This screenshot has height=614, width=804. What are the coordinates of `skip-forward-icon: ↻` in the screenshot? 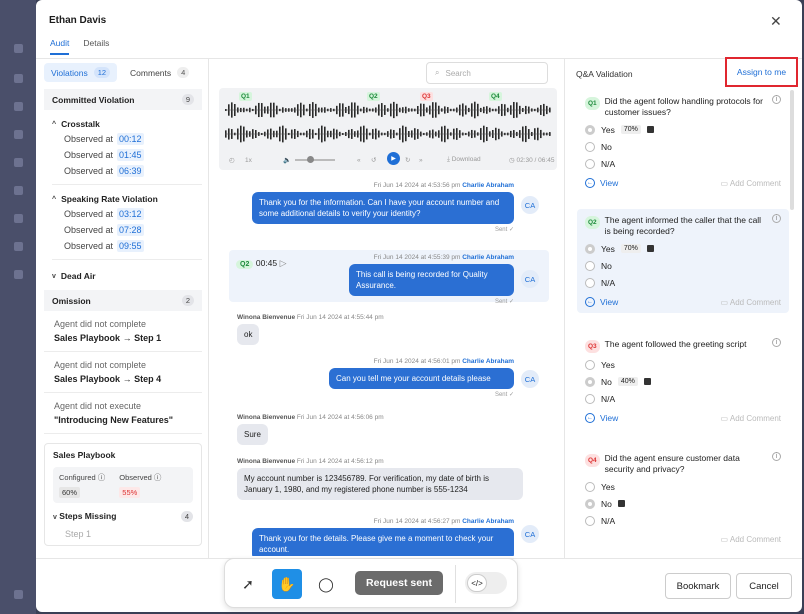 It's located at (407, 160).